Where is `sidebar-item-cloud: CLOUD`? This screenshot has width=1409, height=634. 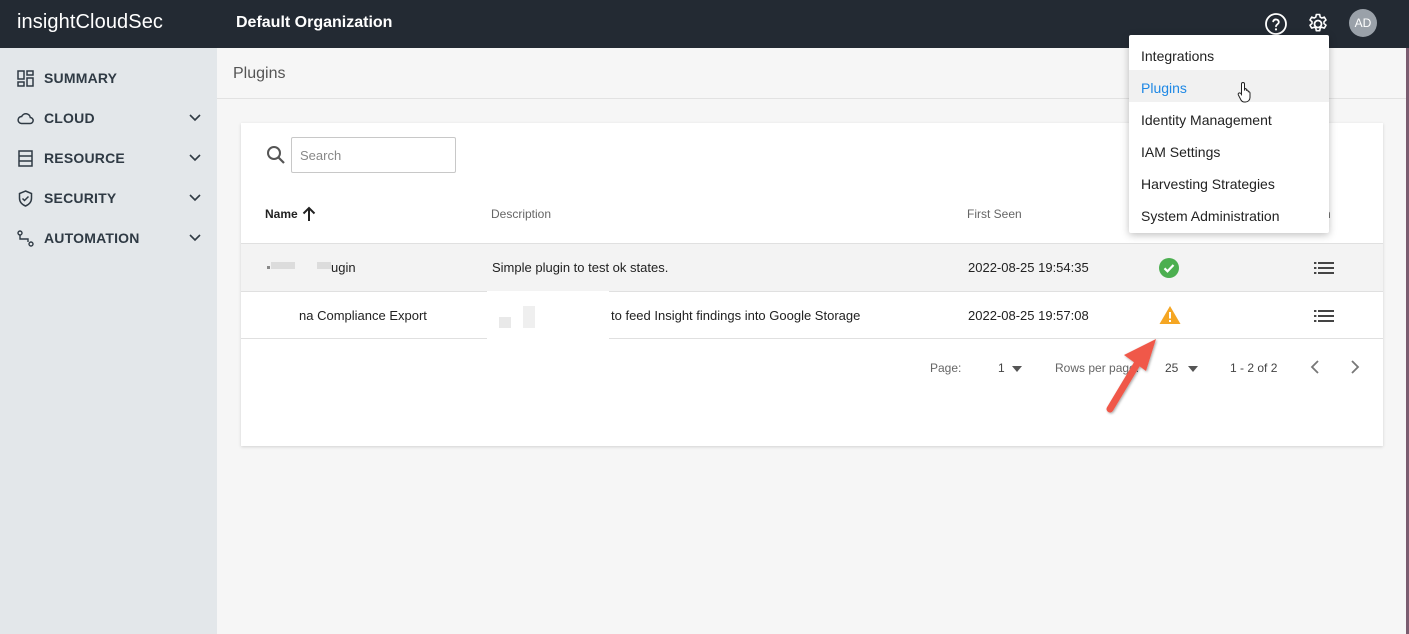
sidebar-item-cloud: CLOUD is located at coordinates (108, 118).